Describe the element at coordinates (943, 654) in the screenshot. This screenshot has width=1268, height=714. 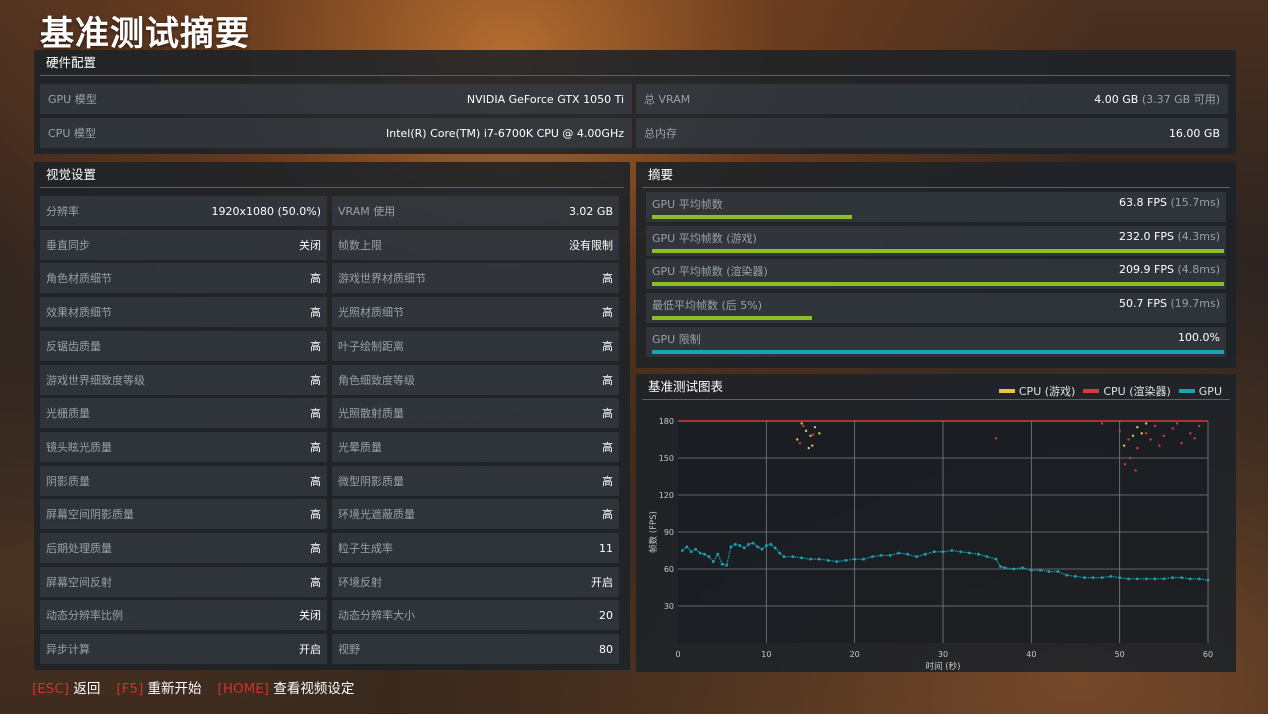
I see `x-tick-label: 30` at that location.